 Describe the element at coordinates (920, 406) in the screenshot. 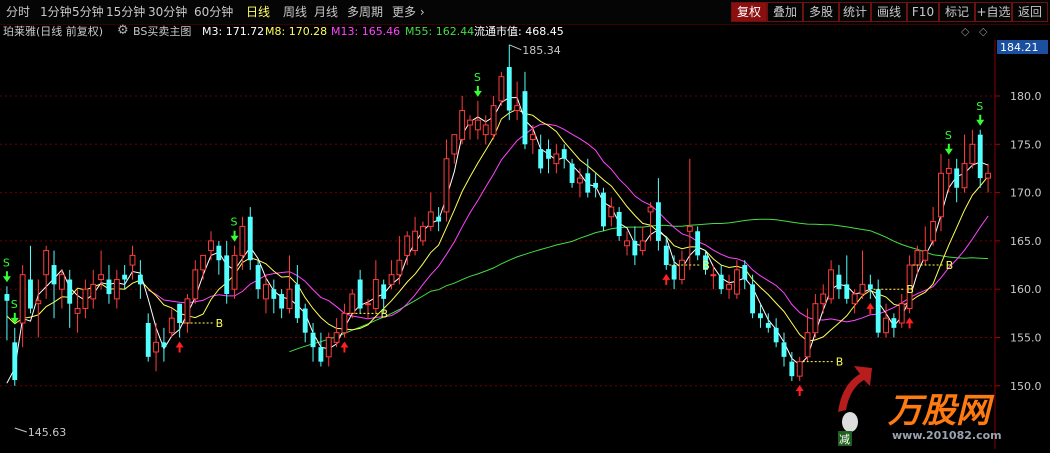

I see `watermark: 万股网www.201082.com 减` at that location.